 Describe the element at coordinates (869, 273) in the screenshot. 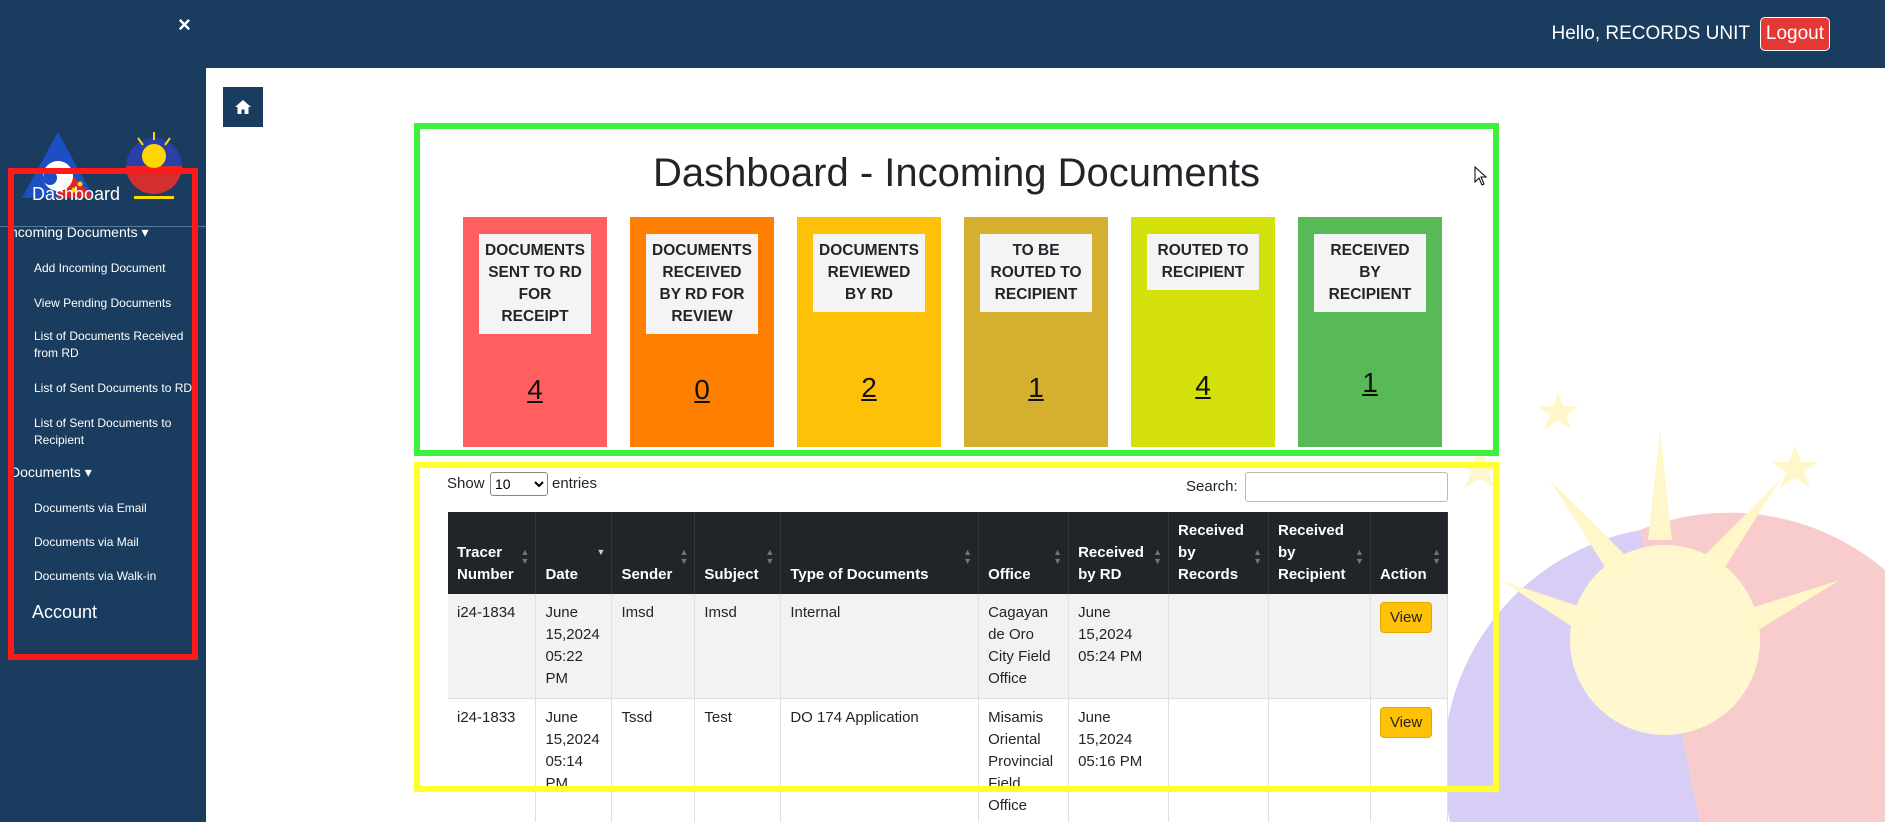

I see `card-label: DOCUMENTS REVIEWED BY RD` at that location.